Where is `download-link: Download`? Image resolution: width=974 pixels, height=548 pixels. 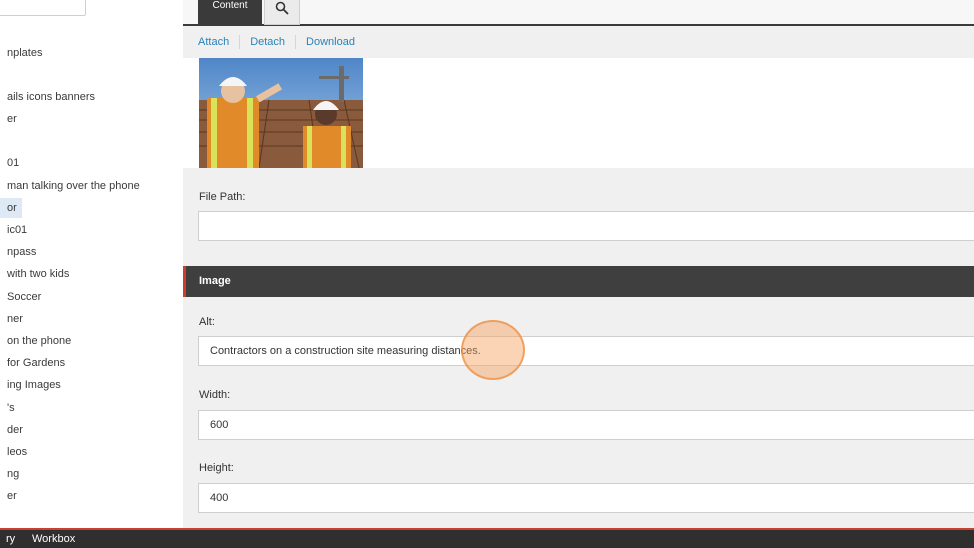 download-link: Download is located at coordinates (330, 42).